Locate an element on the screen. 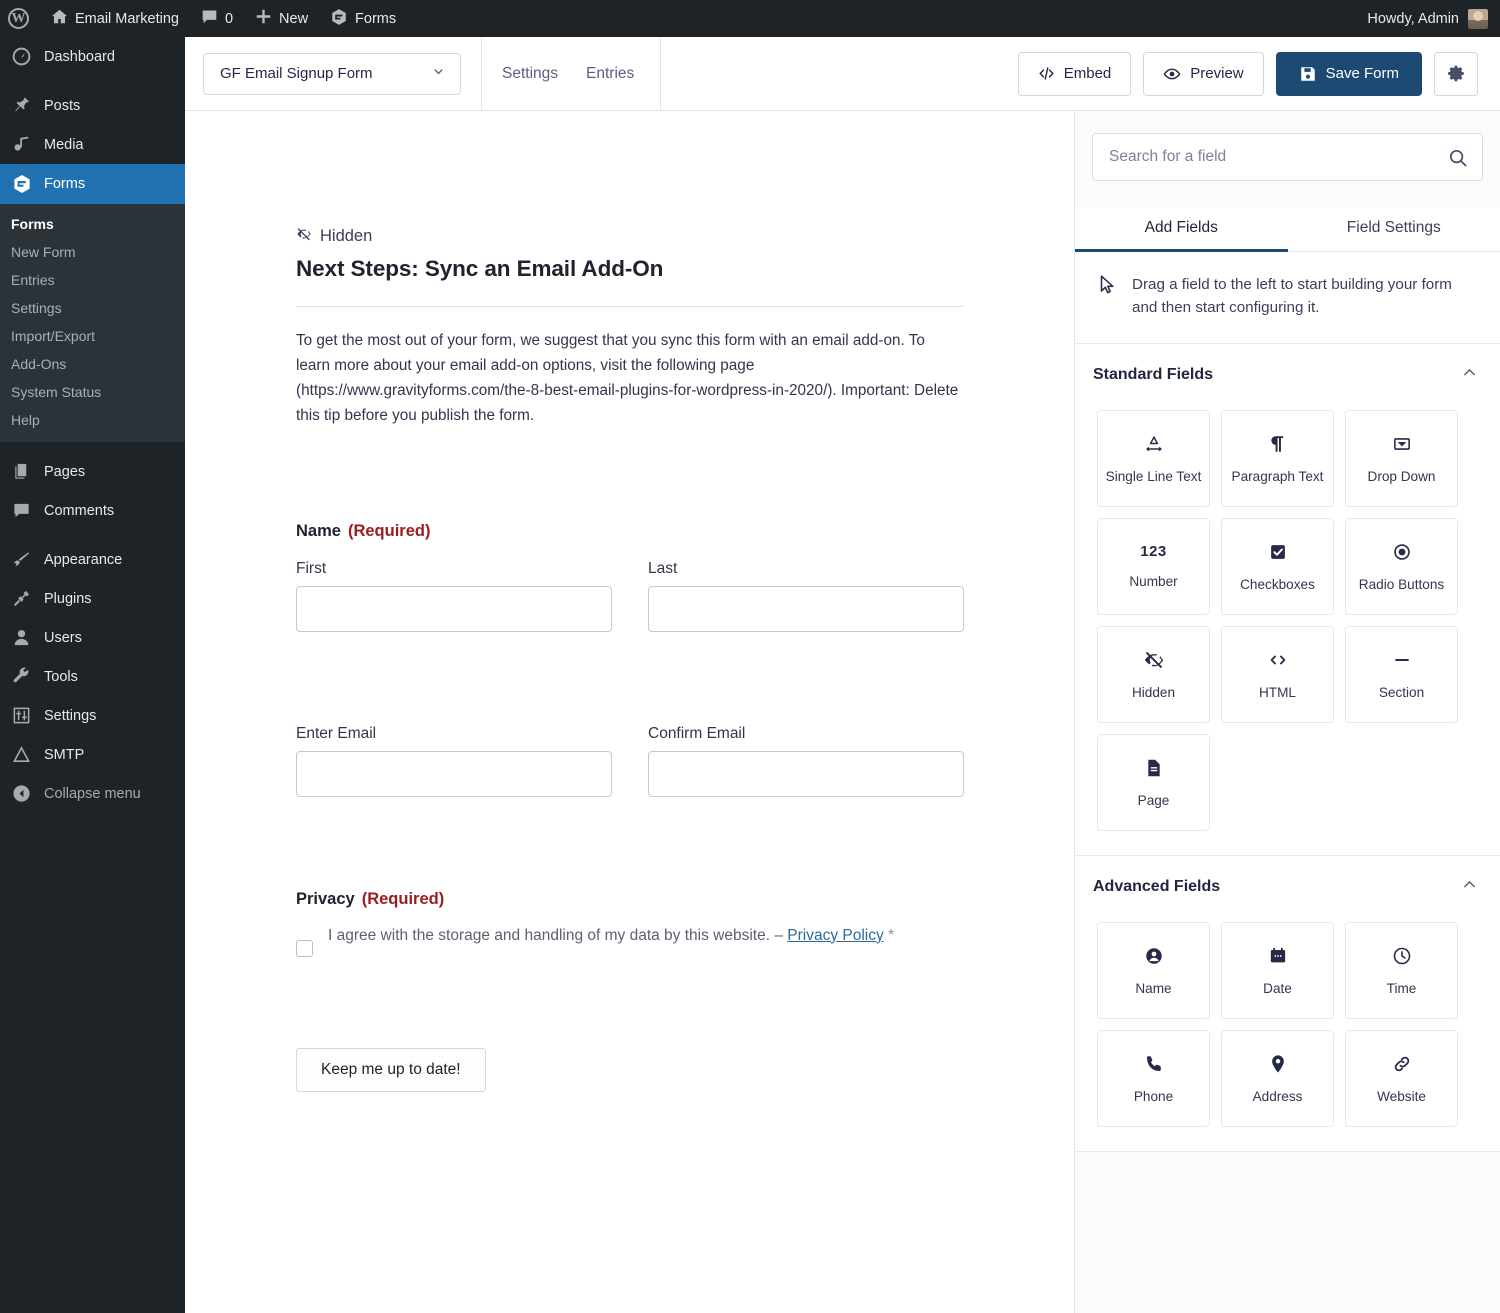  name-label-text: Name is located at coordinates (318, 530).